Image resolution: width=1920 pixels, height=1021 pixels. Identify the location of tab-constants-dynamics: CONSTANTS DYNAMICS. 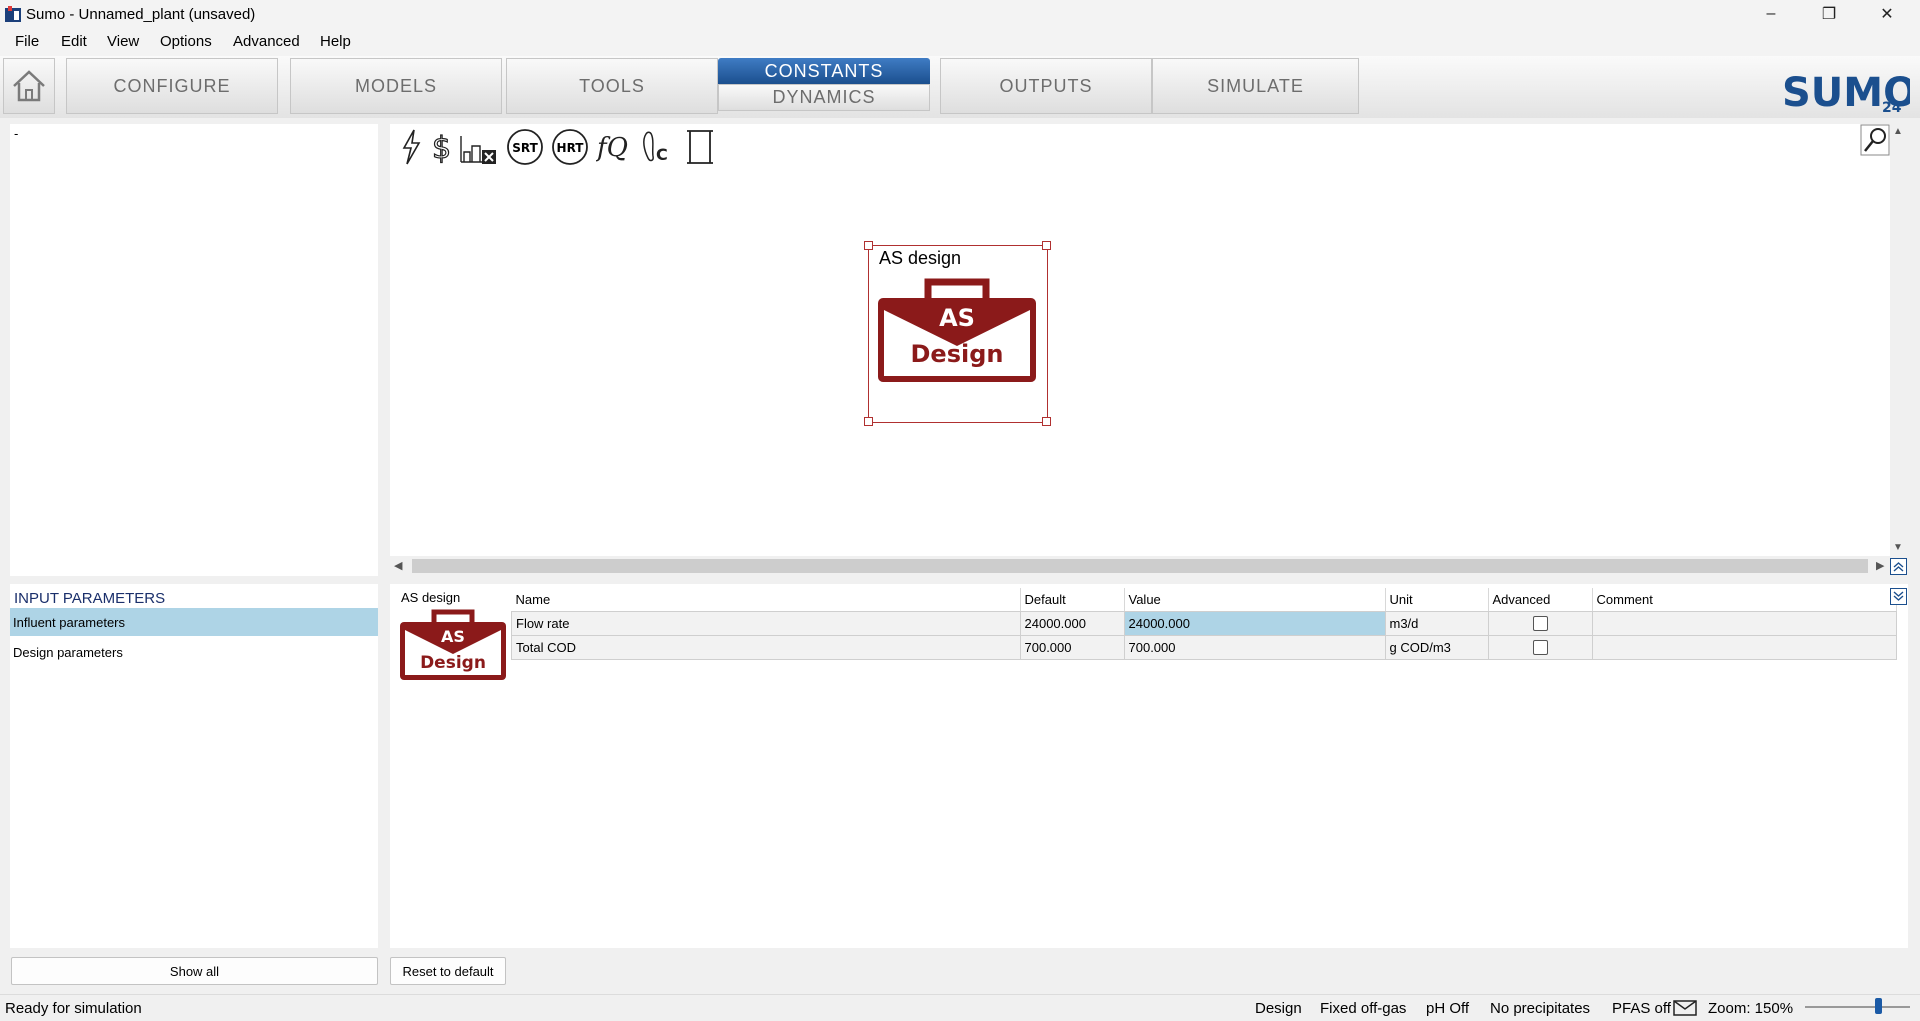
(824, 85).